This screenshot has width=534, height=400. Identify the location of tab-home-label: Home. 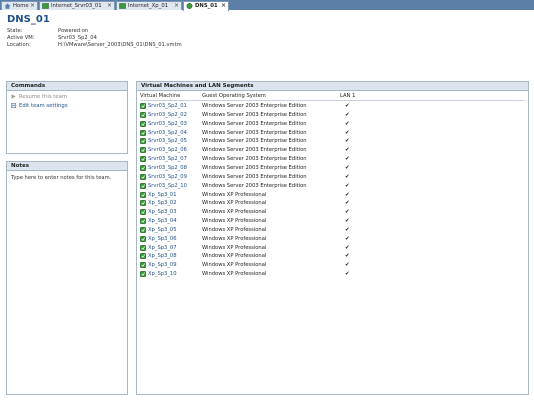
(21, 6).